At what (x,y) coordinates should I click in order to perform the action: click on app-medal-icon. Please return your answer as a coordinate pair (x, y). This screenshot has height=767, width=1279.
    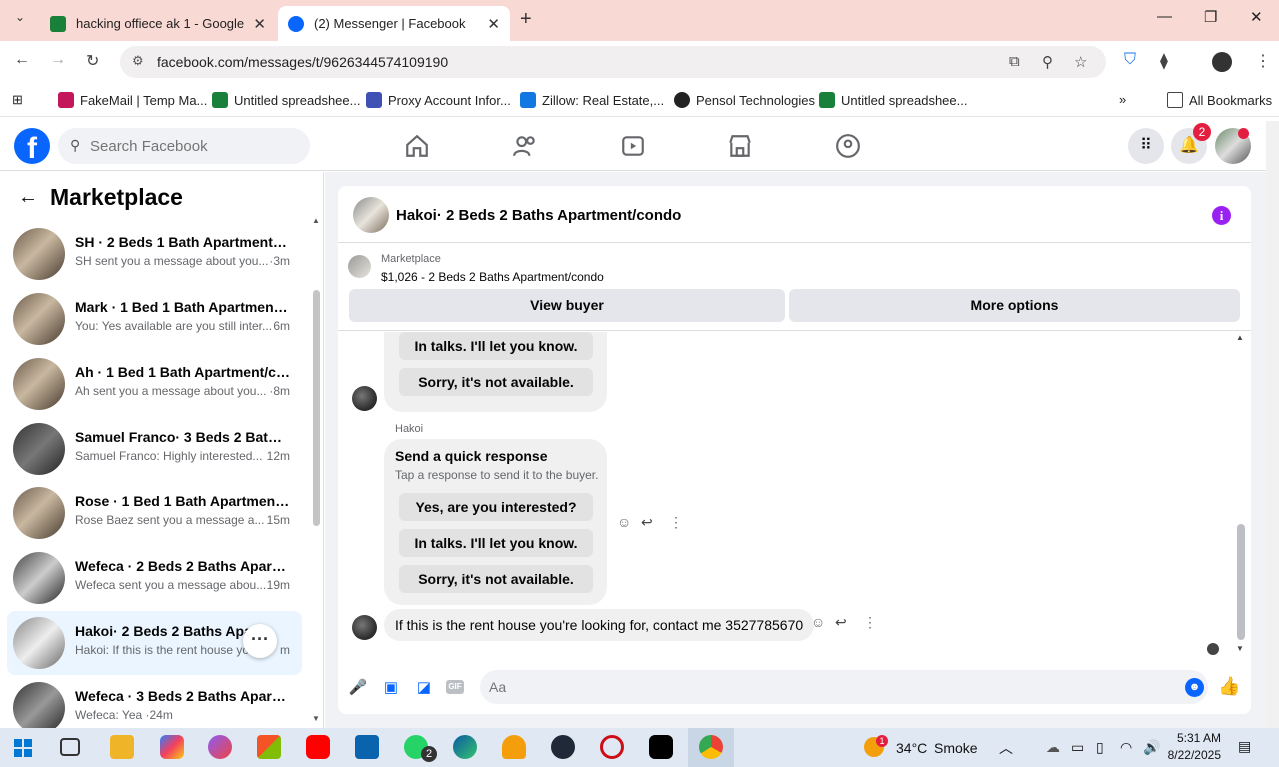
    Looking at the image, I should click on (514, 747).